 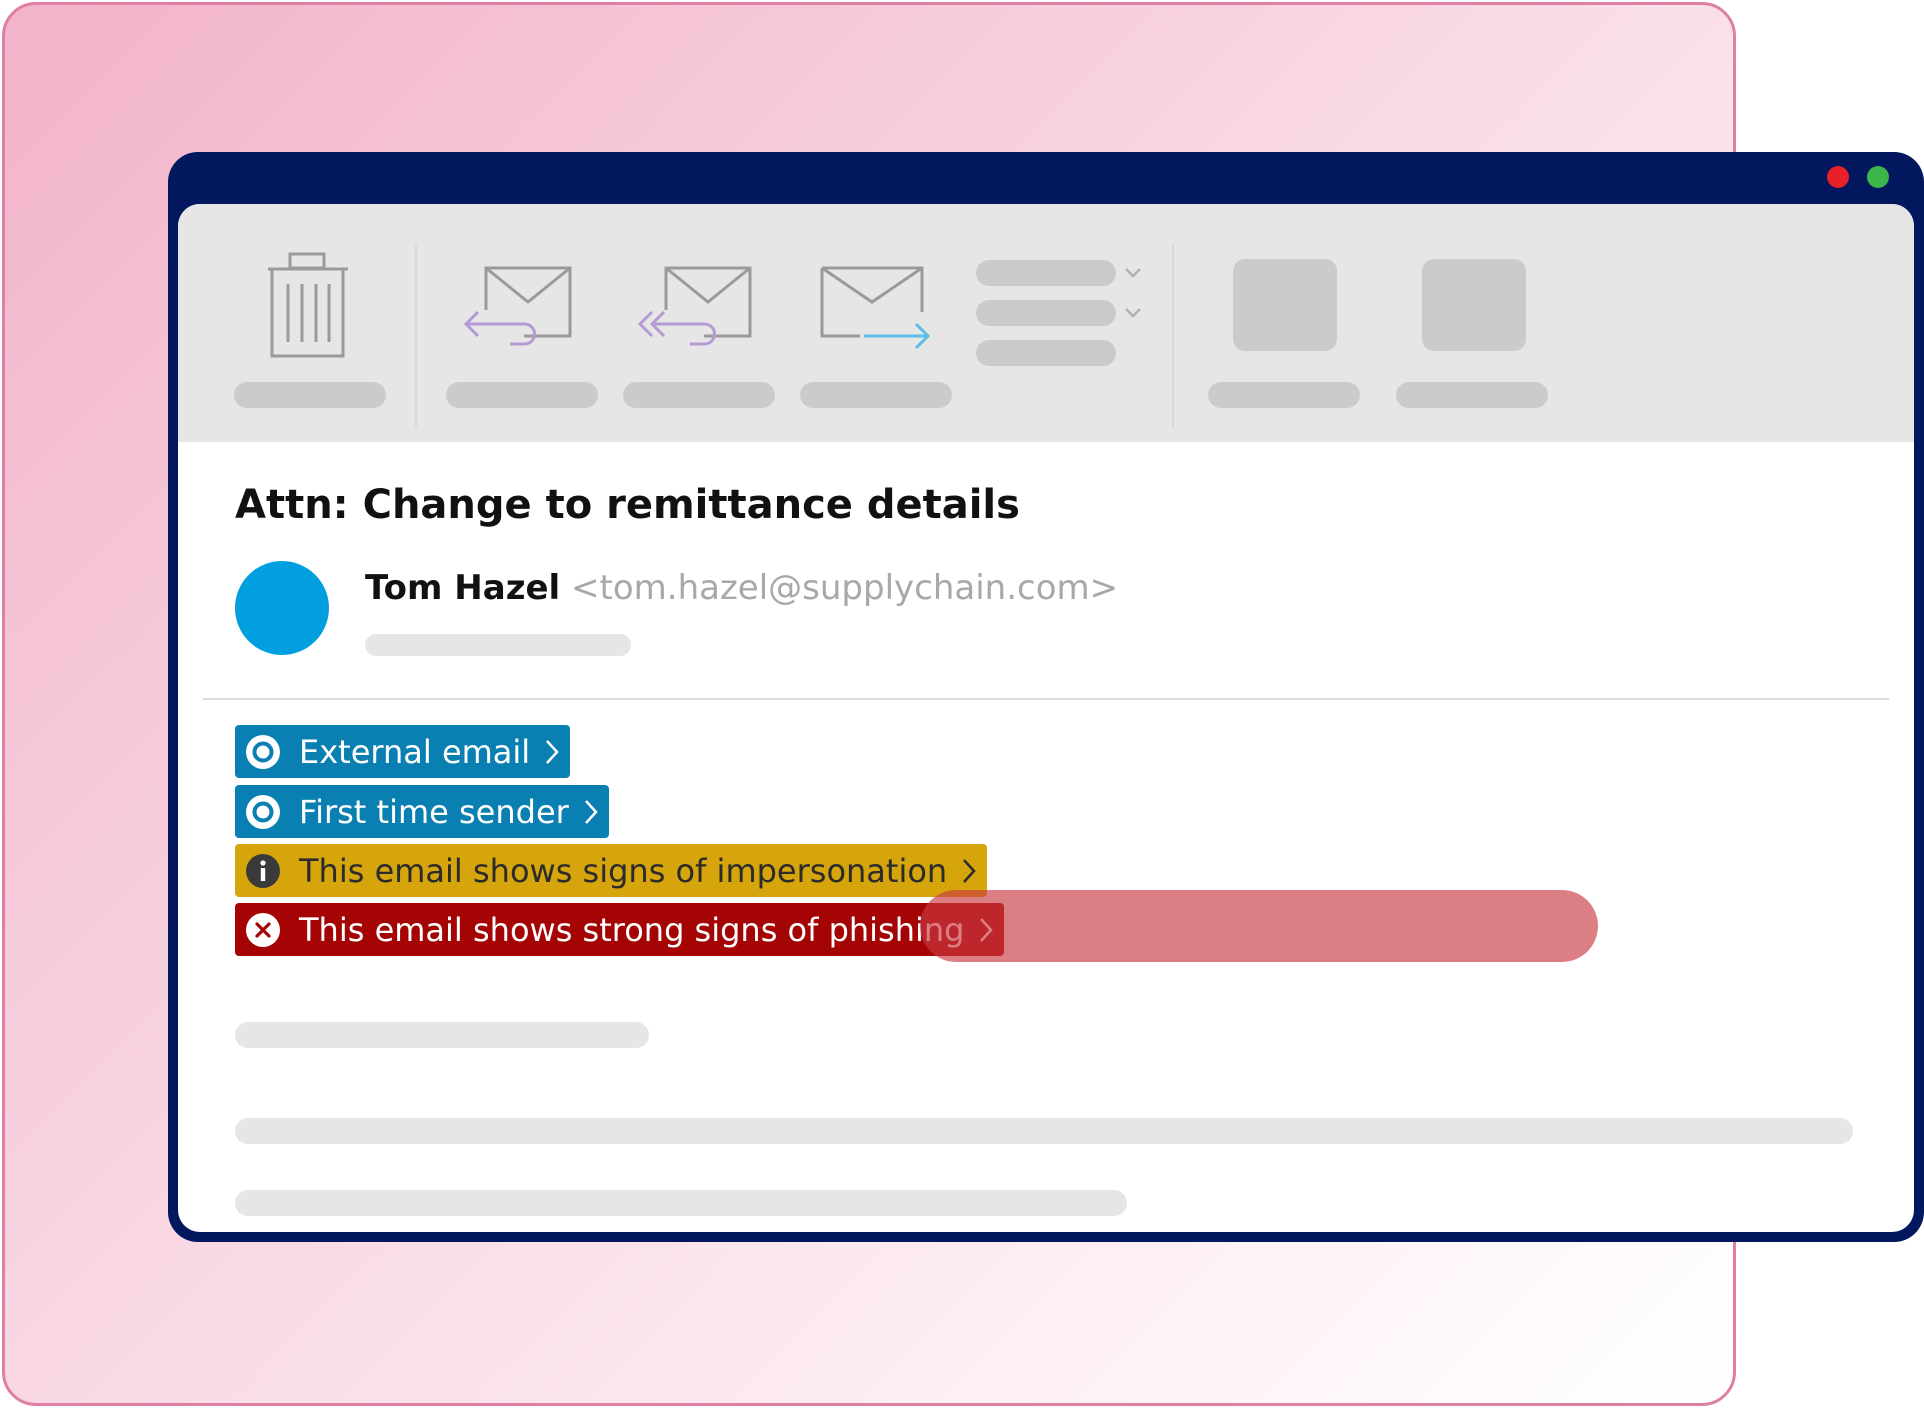 I want to click on sender-line: Tom Hazel <tom.hazel@supplychain.com>, so click(x=741, y=588).